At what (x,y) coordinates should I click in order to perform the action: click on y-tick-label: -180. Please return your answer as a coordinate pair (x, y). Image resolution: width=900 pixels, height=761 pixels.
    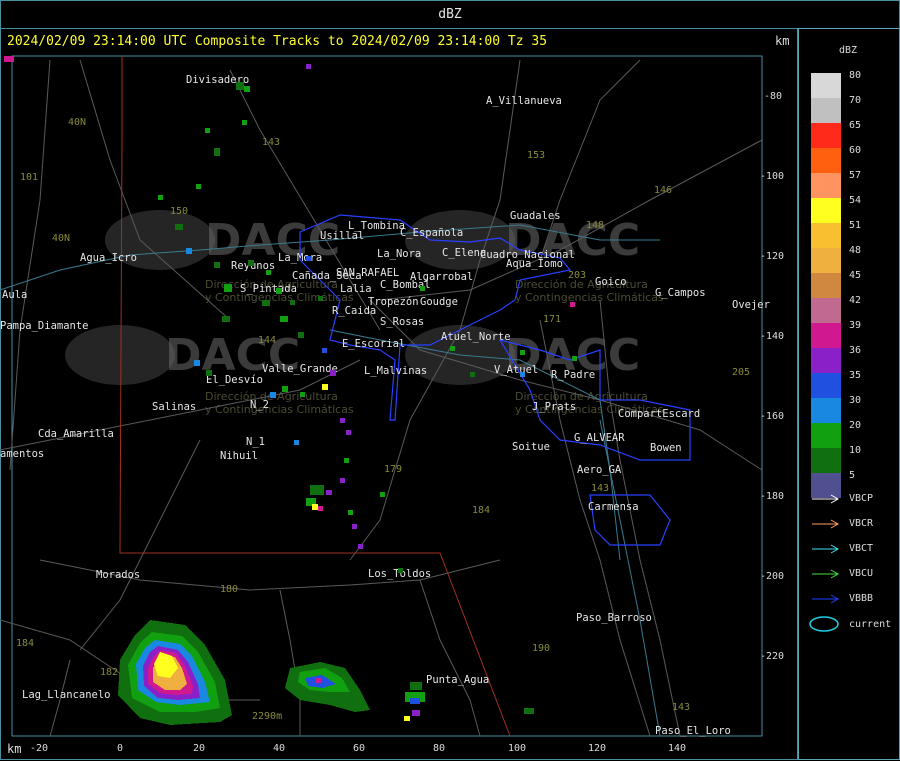
    Looking at the image, I should click on (772, 496).